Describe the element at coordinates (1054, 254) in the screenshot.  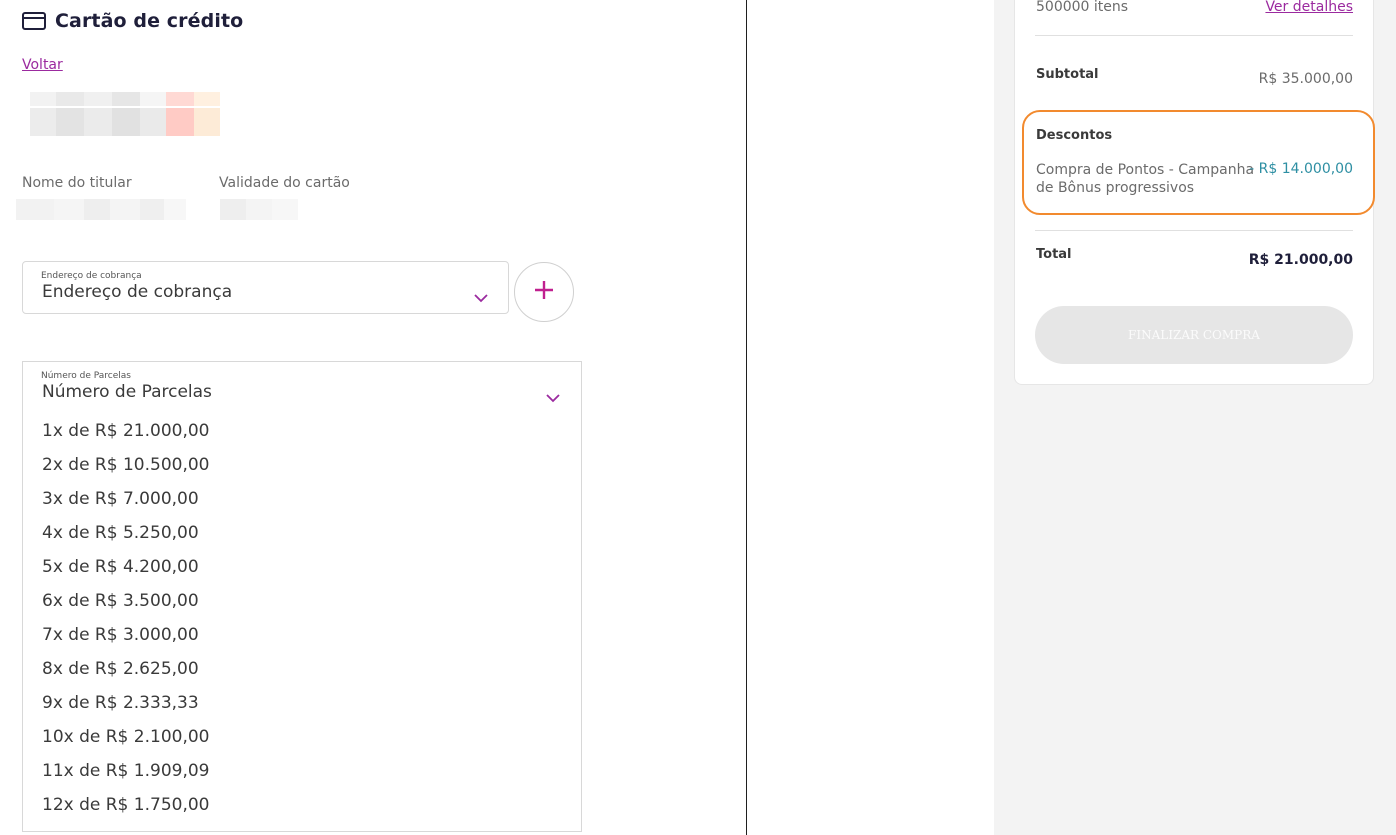
I see `total-label: Total` at that location.